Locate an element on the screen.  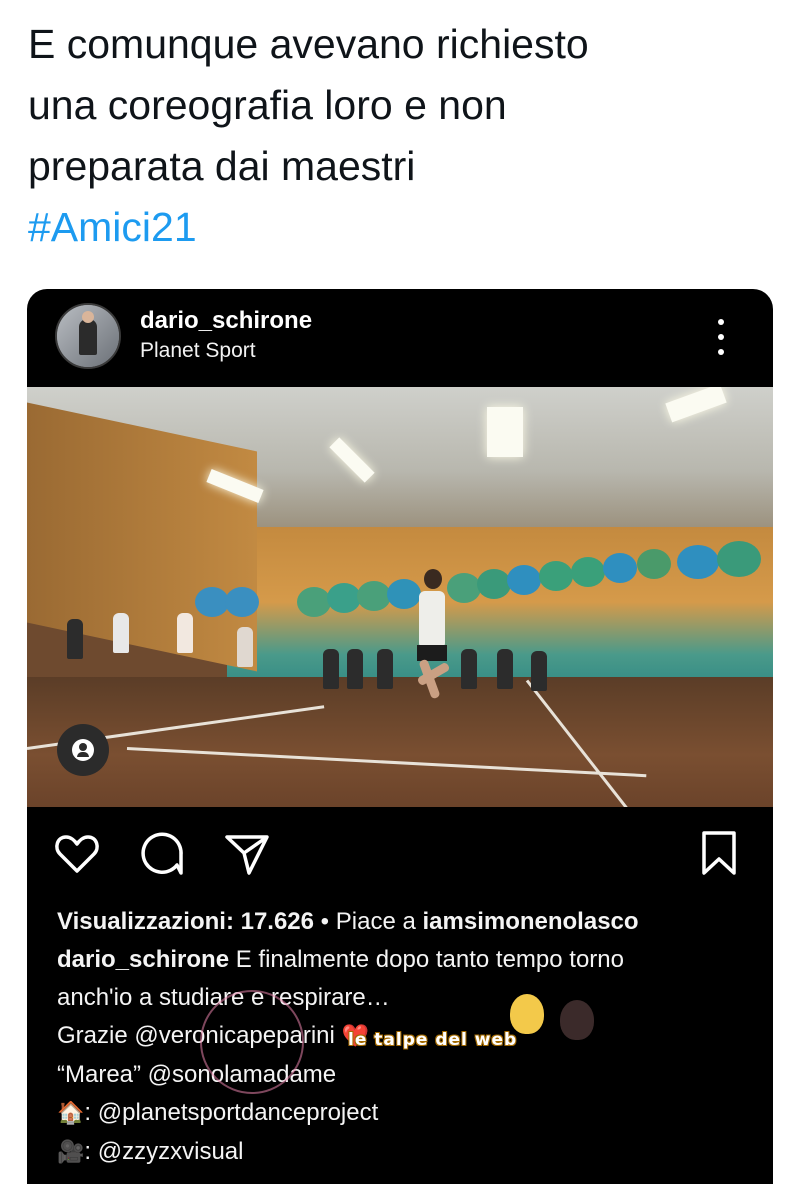
caption-text: : @planetsportdanceproject is located at coordinates (231, 1112).